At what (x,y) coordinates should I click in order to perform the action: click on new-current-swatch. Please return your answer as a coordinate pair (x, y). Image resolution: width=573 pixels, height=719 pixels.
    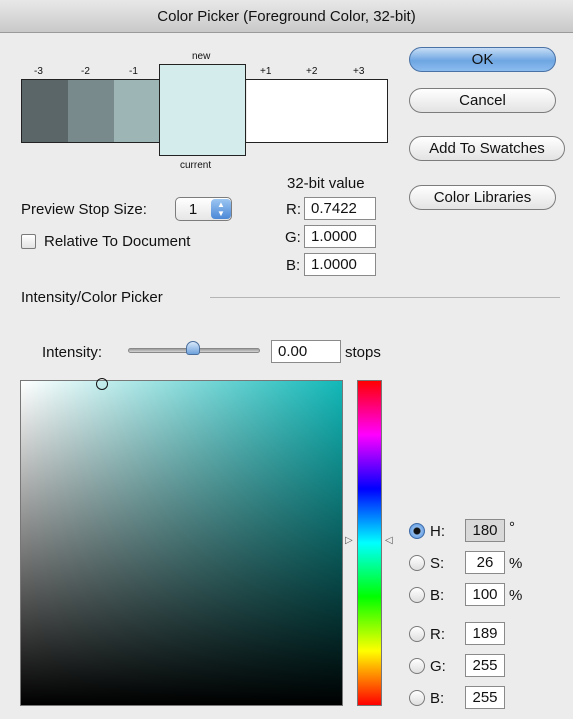
    Looking at the image, I should click on (202, 110).